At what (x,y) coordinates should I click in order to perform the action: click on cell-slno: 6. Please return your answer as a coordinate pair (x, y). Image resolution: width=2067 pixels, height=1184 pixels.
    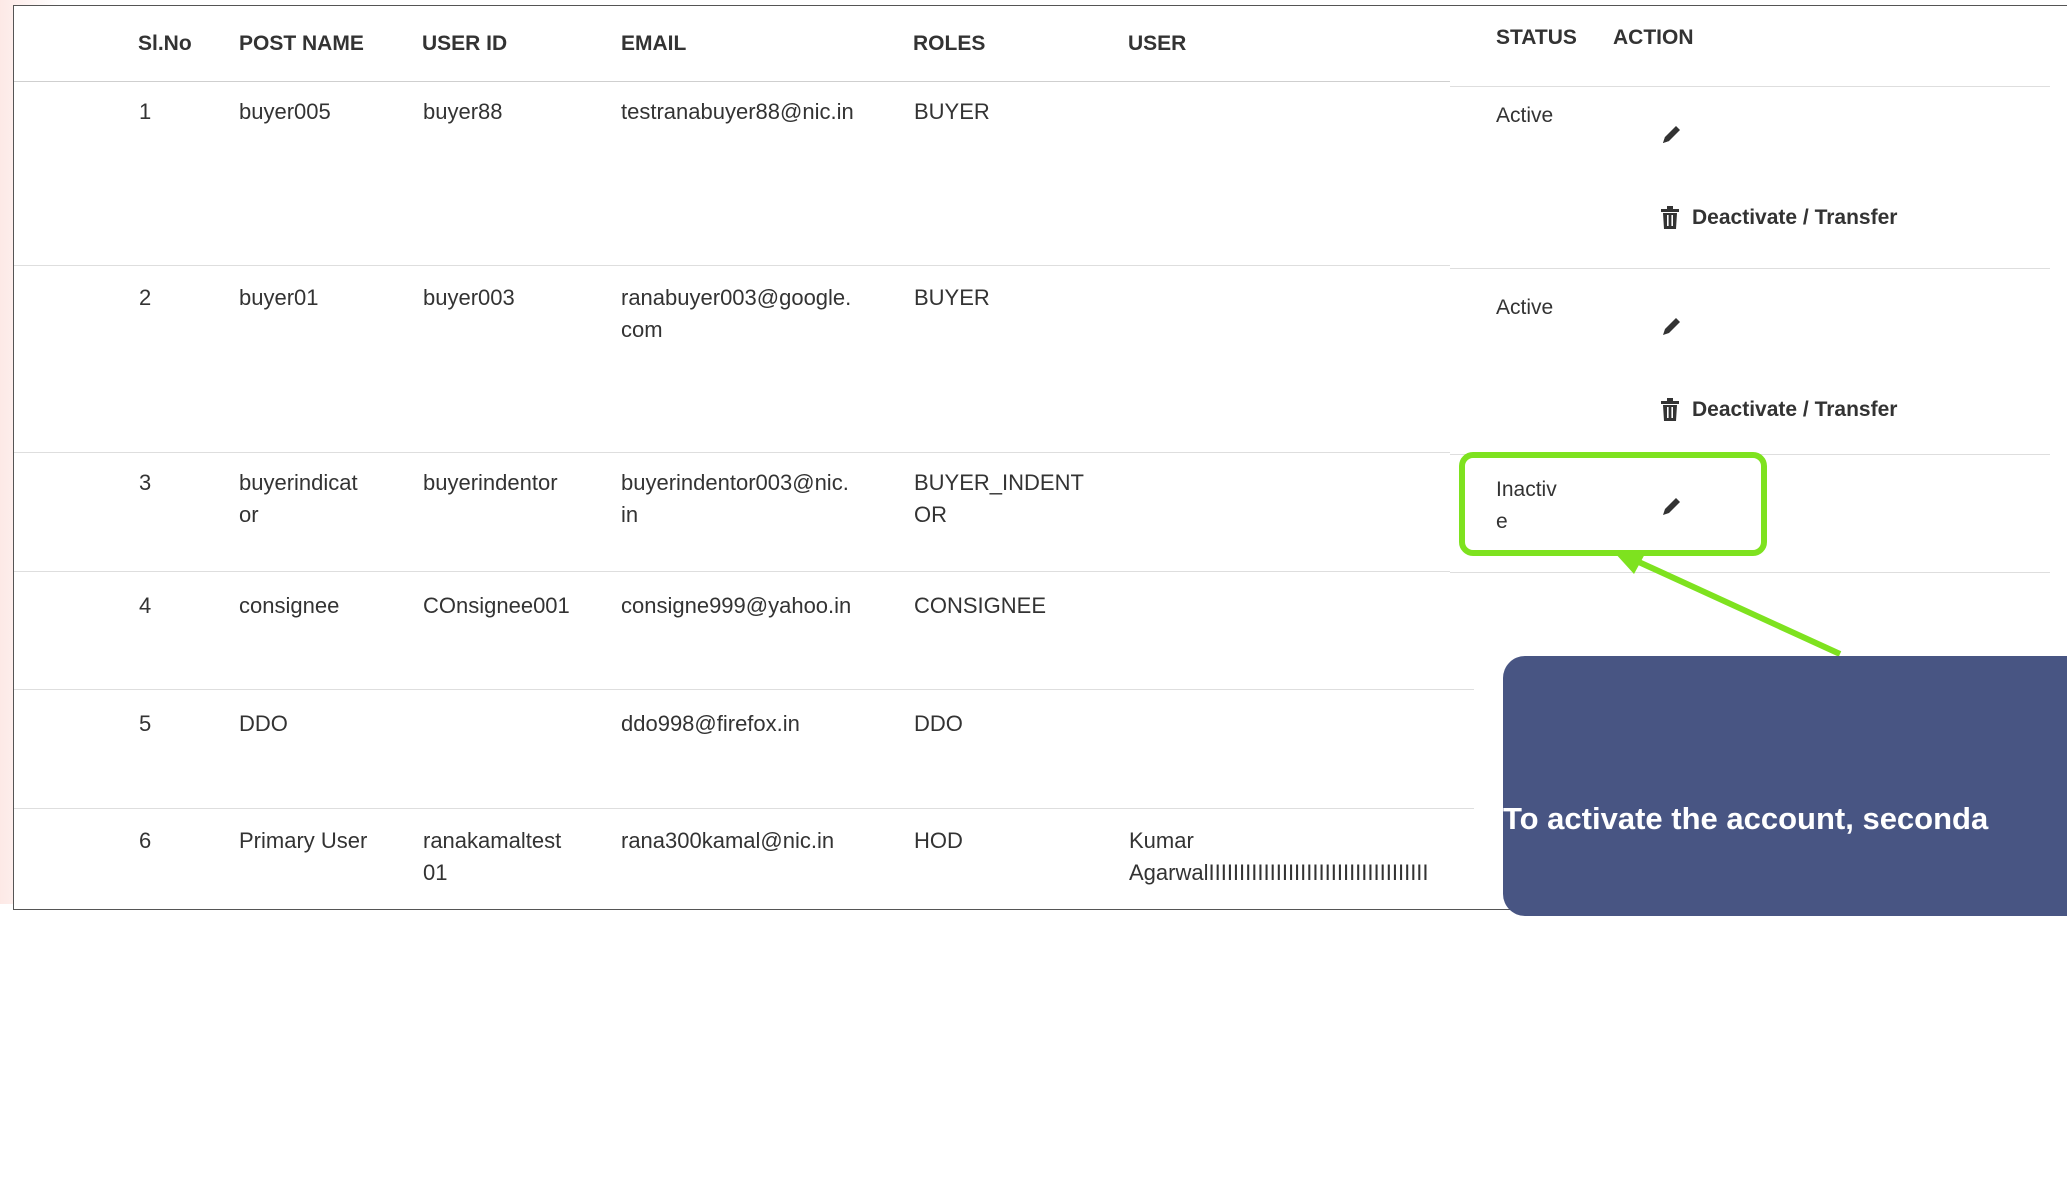
    Looking at the image, I should click on (145, 840).